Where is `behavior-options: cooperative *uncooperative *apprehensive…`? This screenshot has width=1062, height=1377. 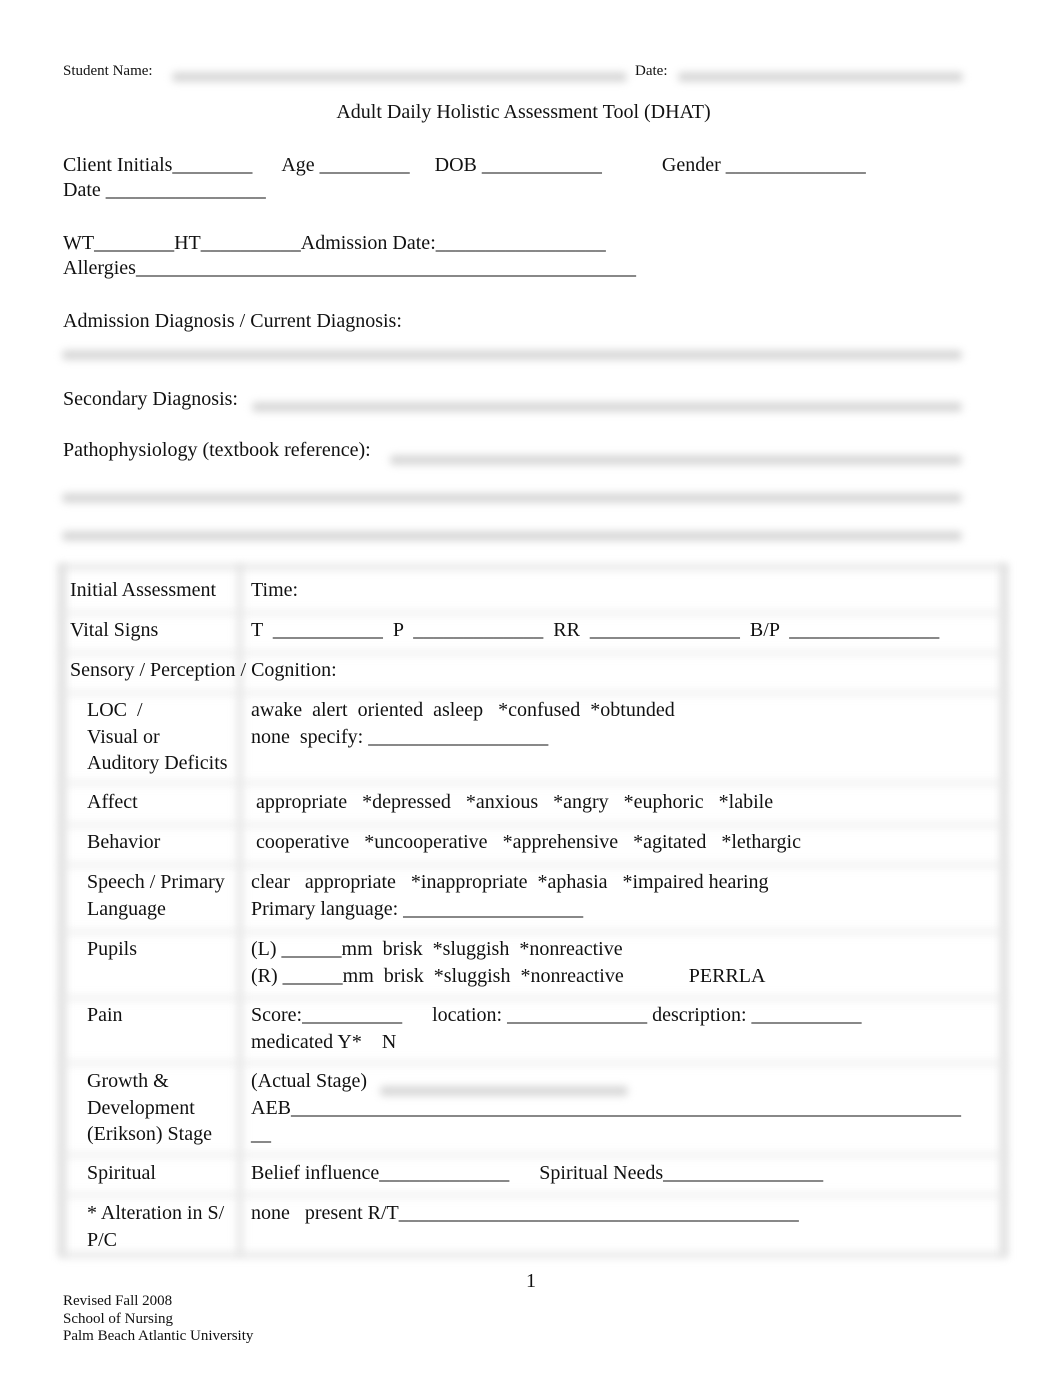 behavior-options: cooperative *uncooperative *apprehensive… is located at coordinates (526, 842).